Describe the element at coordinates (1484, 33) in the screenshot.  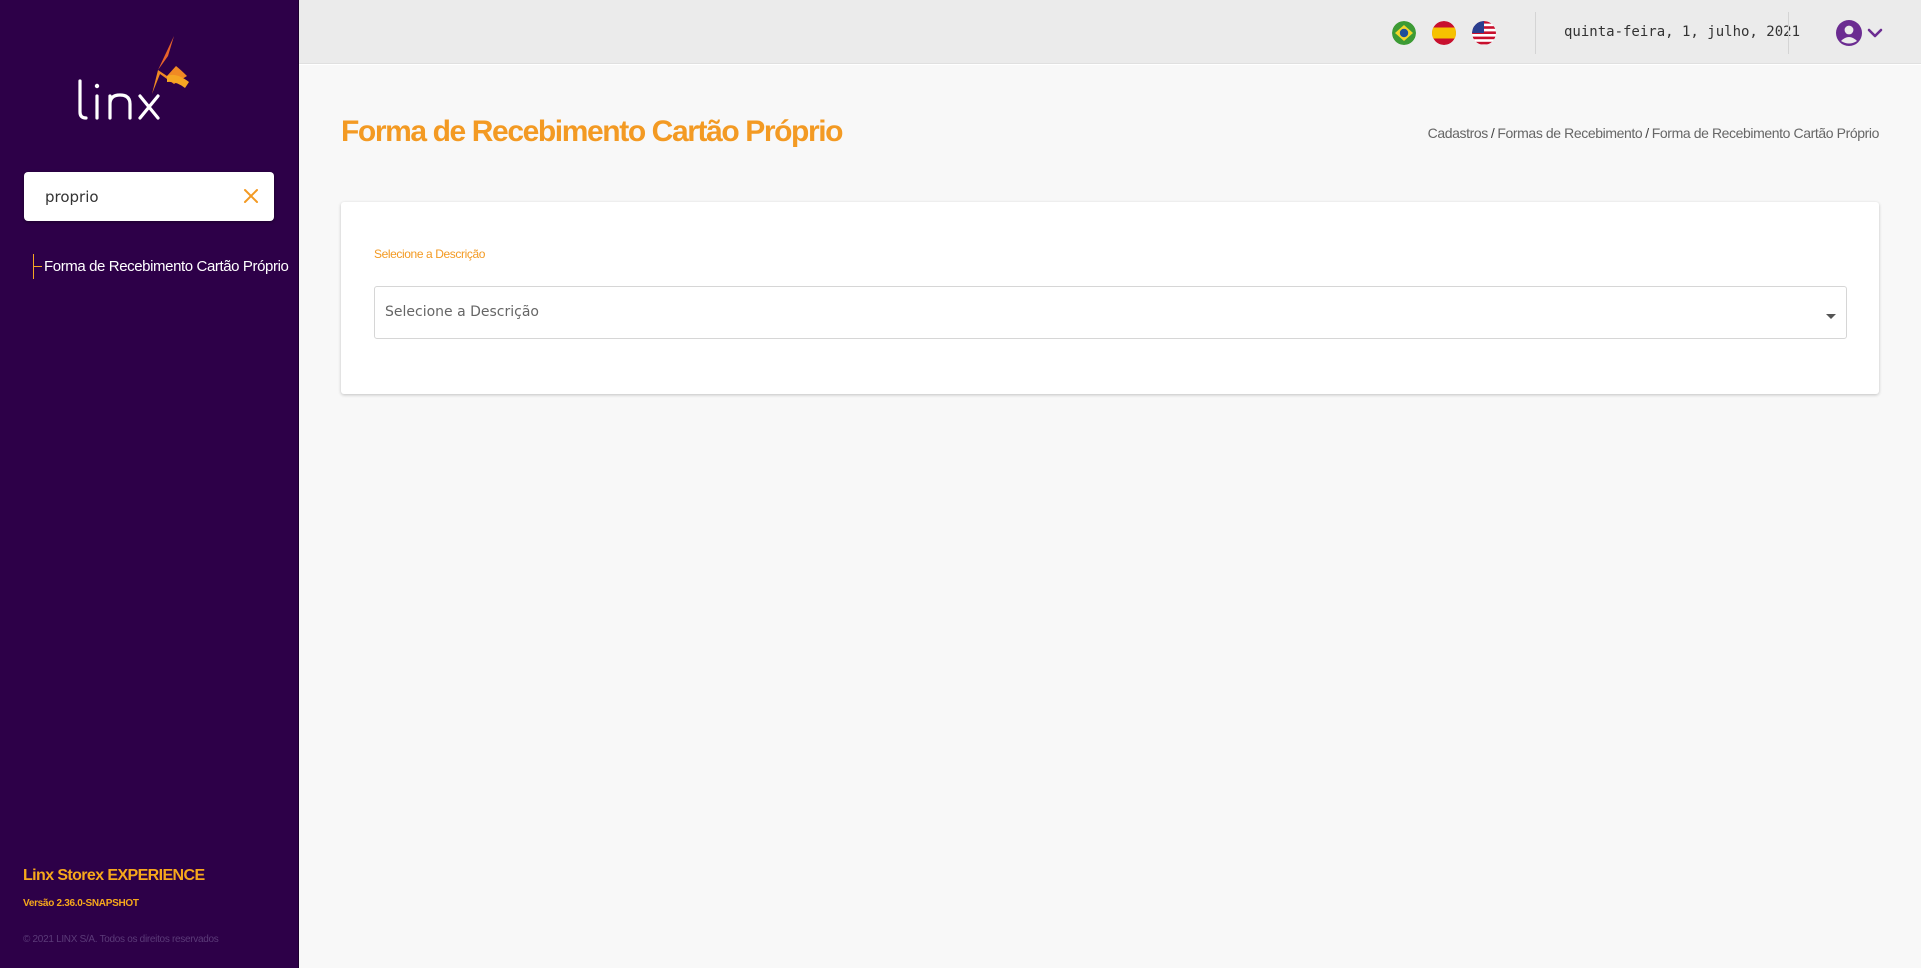
I see `usa-flag-icon` at that location.